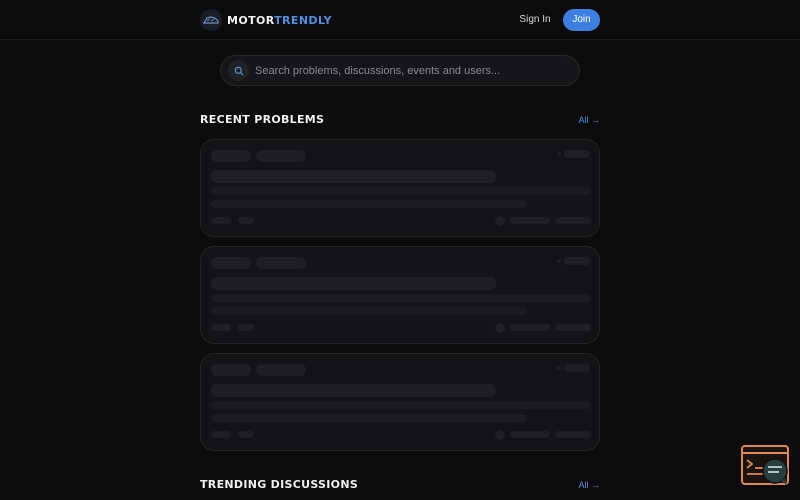 This screenshot has width=800, height=500. I want to click on brand-name-part1: MOTOR, so click(251, 20).